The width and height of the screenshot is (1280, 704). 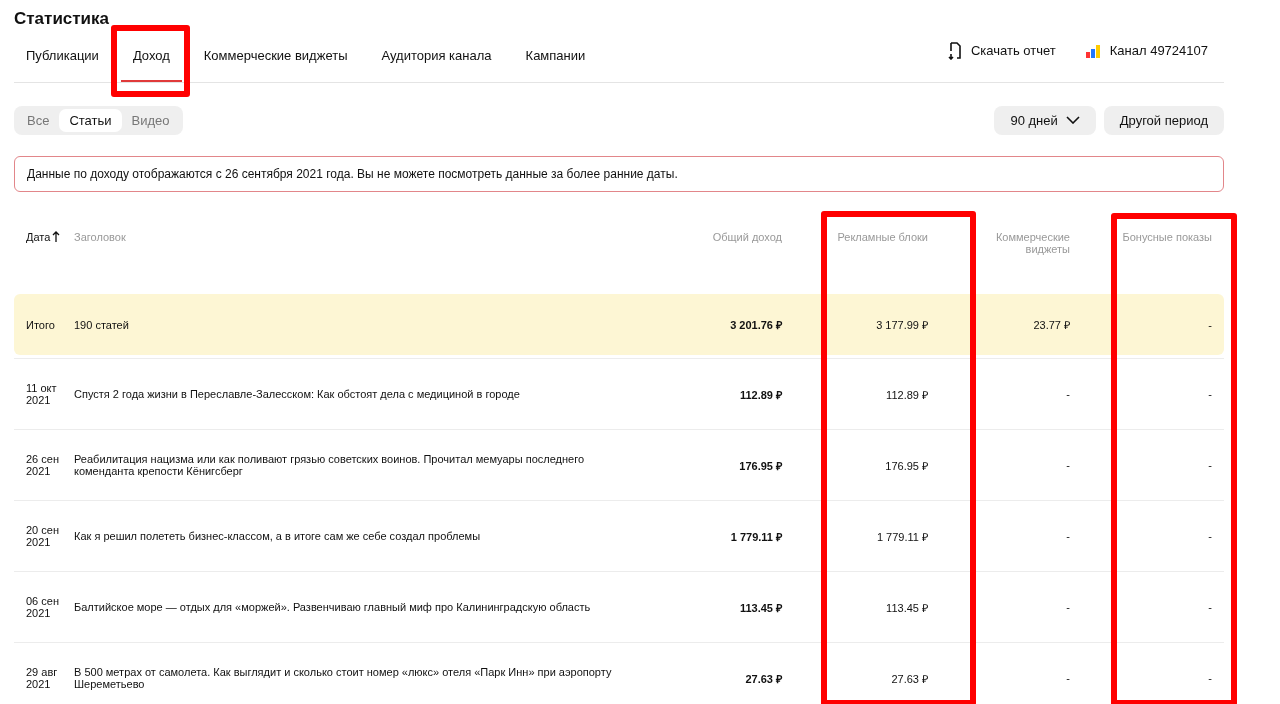 What do you see at coordinates (41, 394) in the screenshot?
I see `date-cell: 11 окт 2021` at bounding box center [41, 394].